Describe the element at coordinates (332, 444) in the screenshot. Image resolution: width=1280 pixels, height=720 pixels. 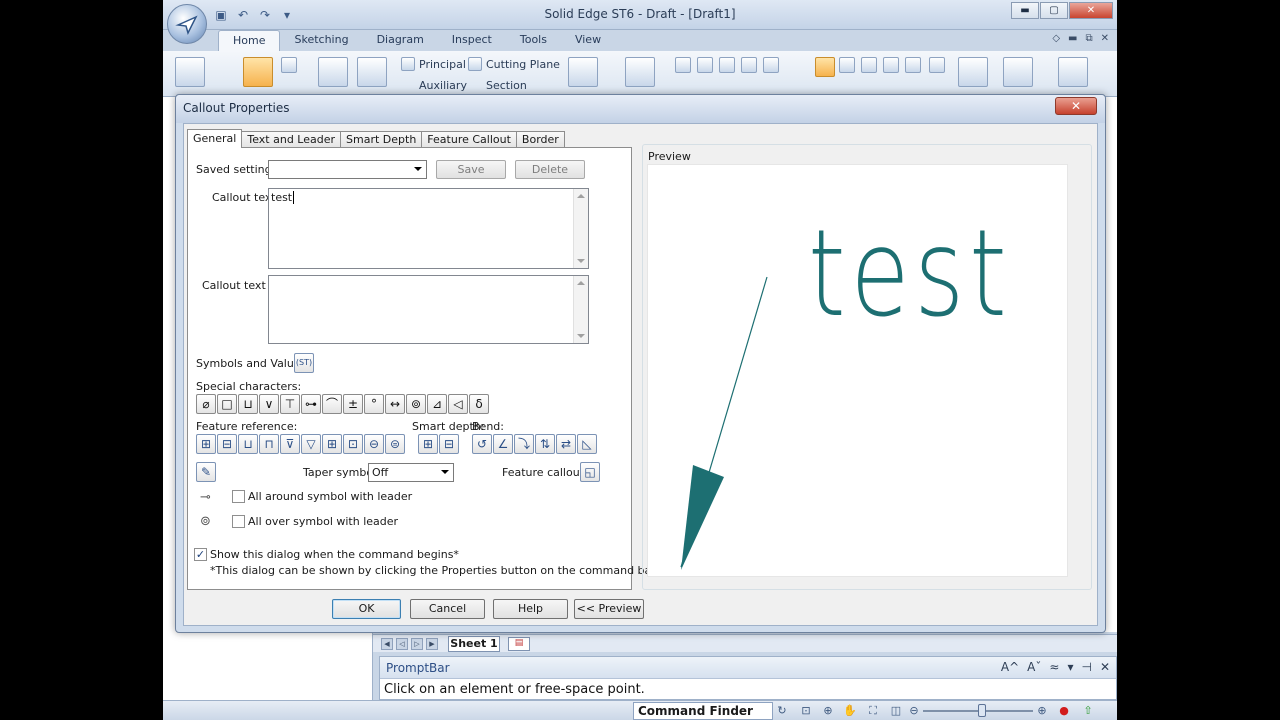
I see `feature-ref-slot-icon: ⊞` at that location.